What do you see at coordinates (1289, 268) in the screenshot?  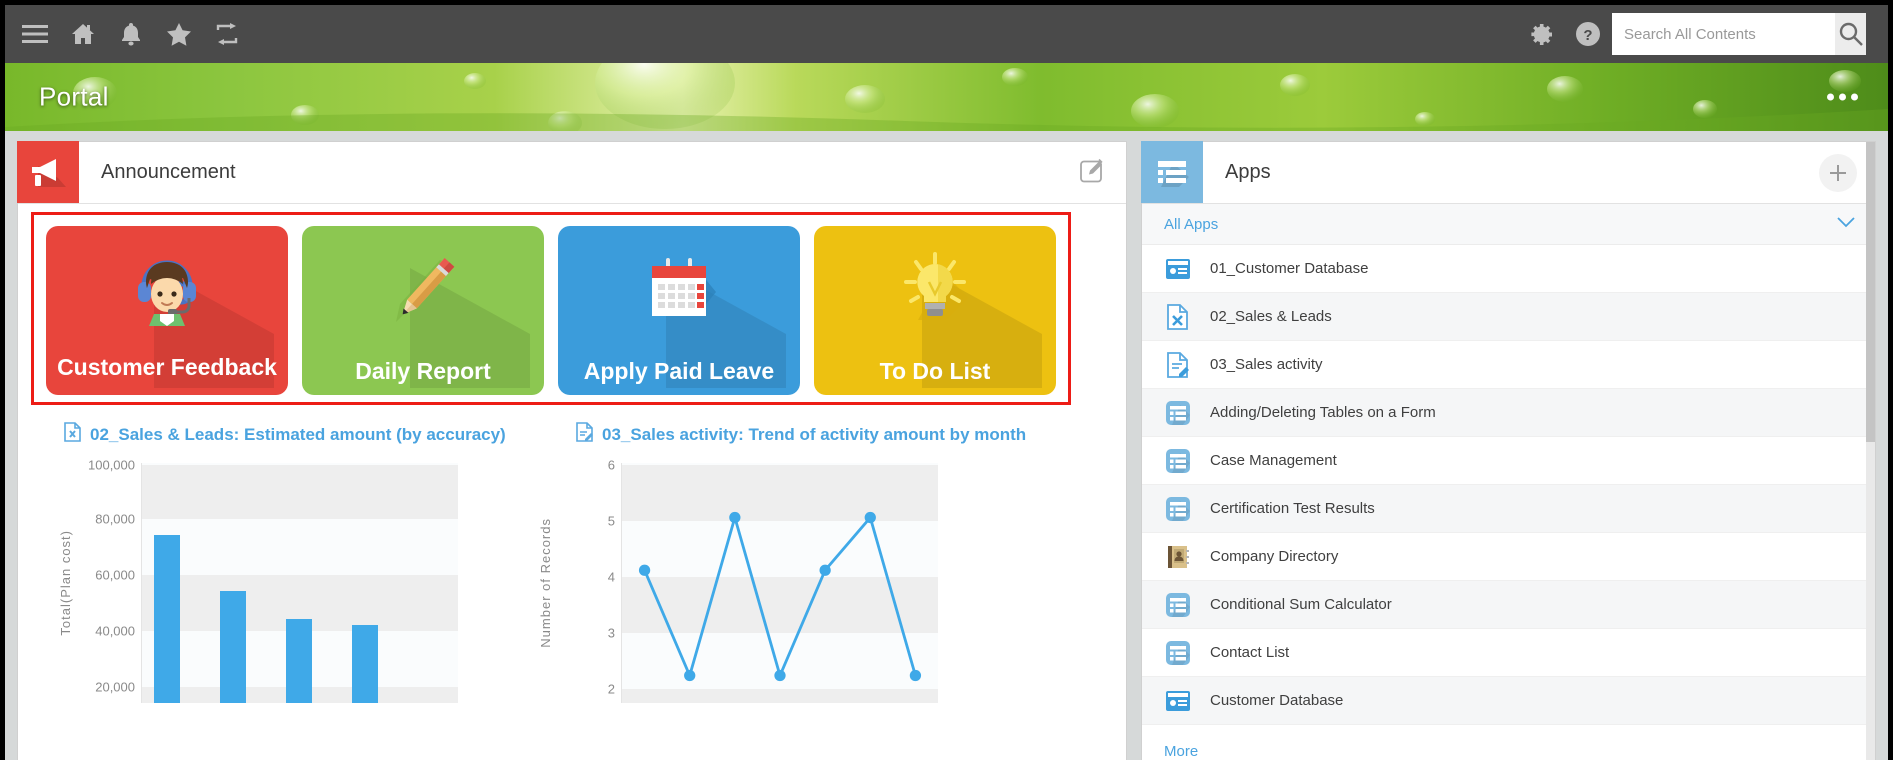 I see `app-label: 01_Customer Database` at bounding box center [1289, 268].